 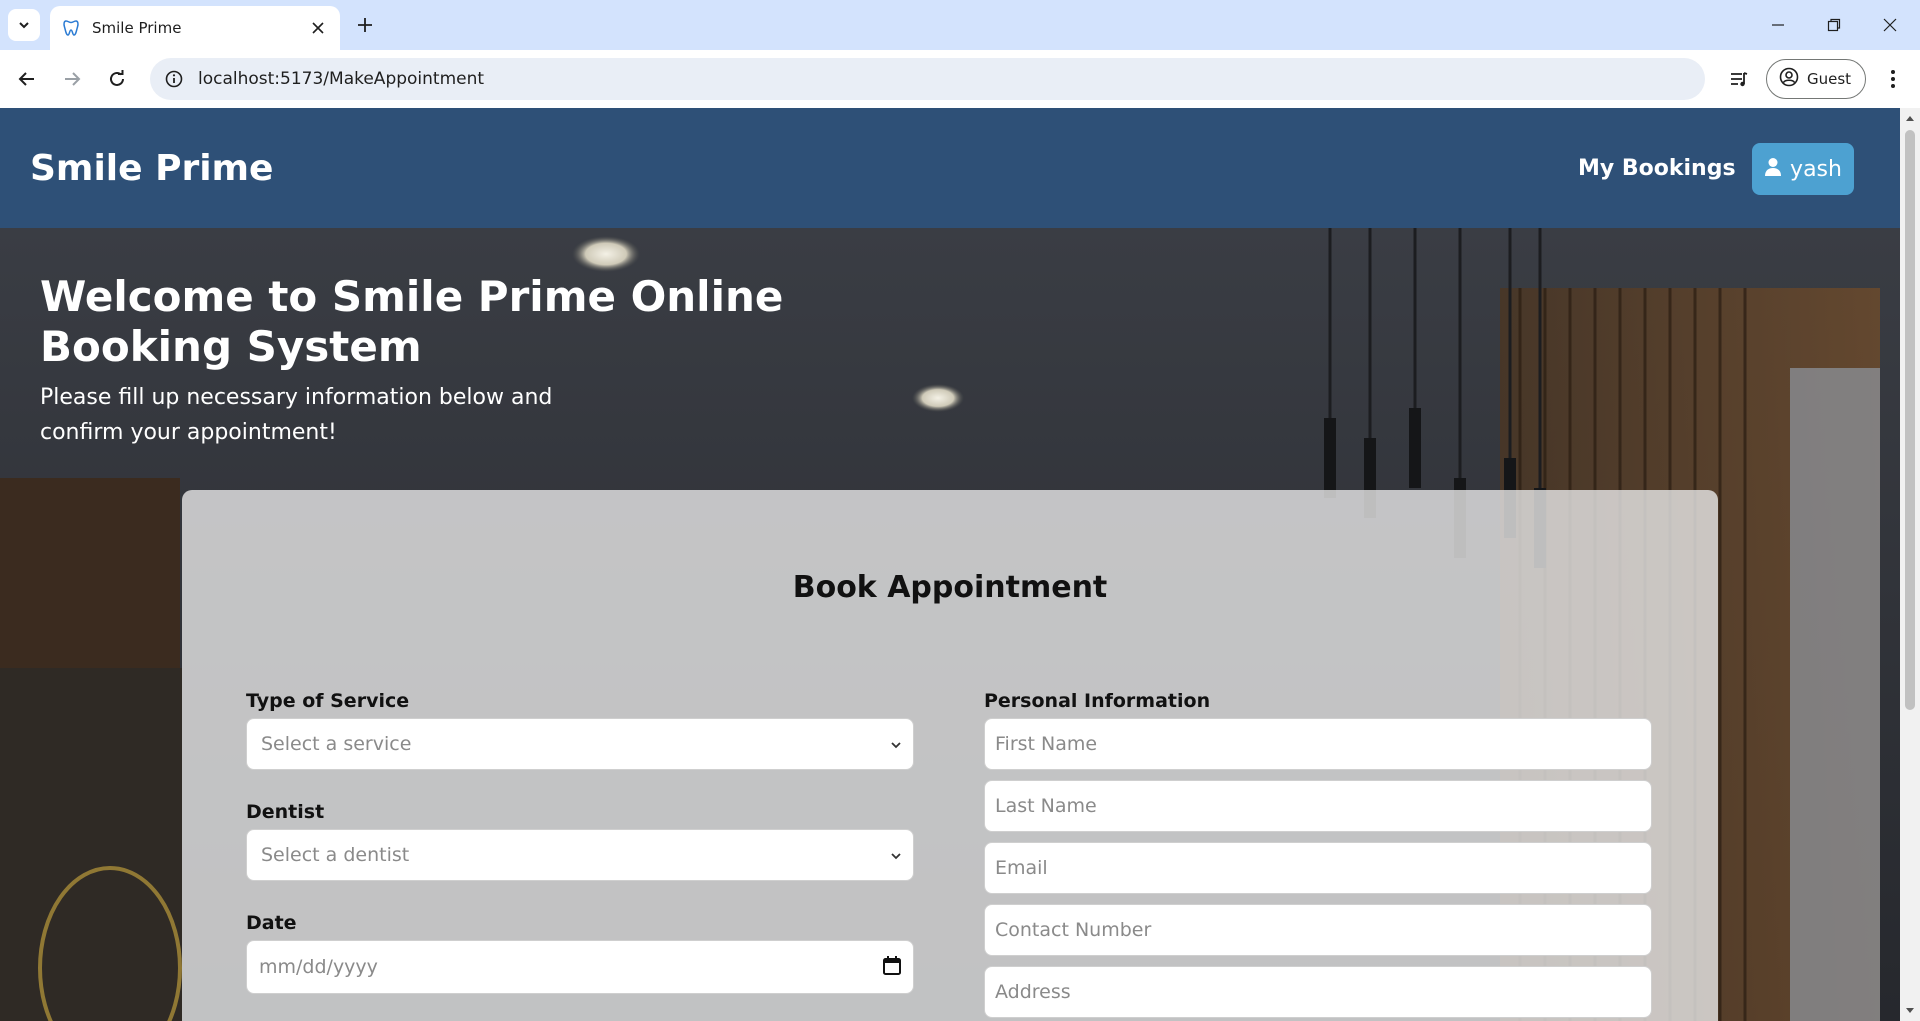 What do you see at coordinates (1789, 79) in the screenshot?
I see `profile-icon` at bounding box center [1789, 79].